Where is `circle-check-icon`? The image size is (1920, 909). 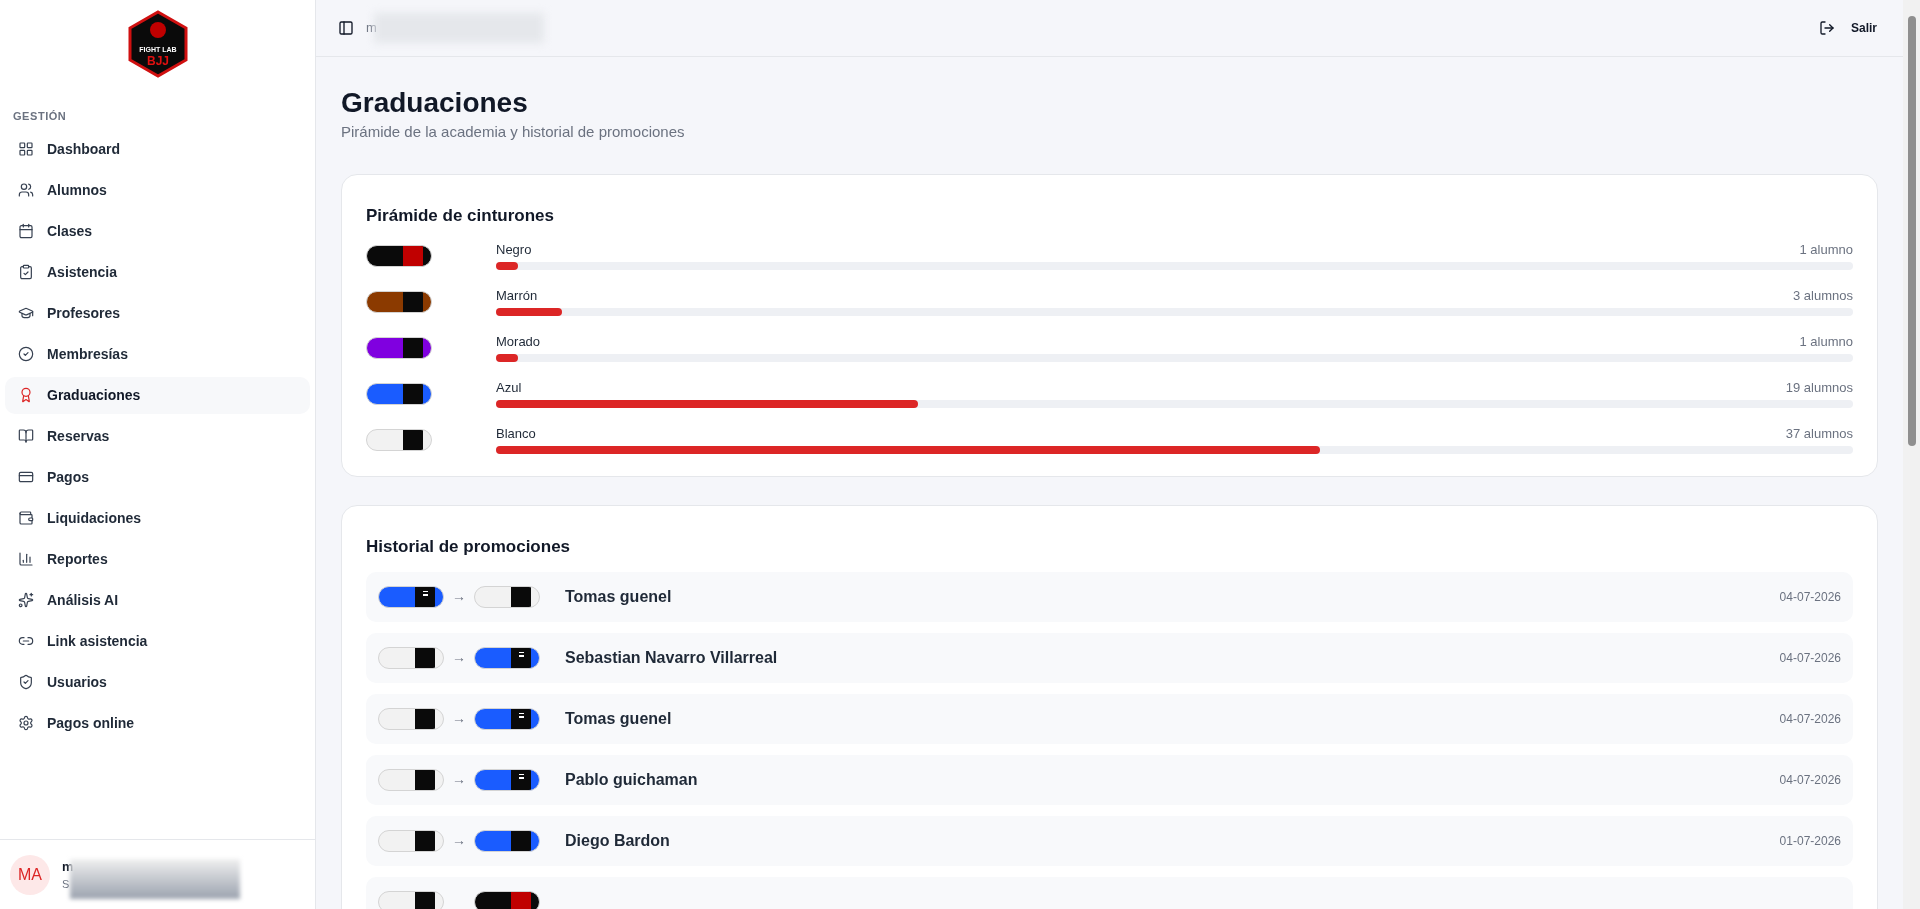 circle-check-icon is located at coordinates (26, 354).